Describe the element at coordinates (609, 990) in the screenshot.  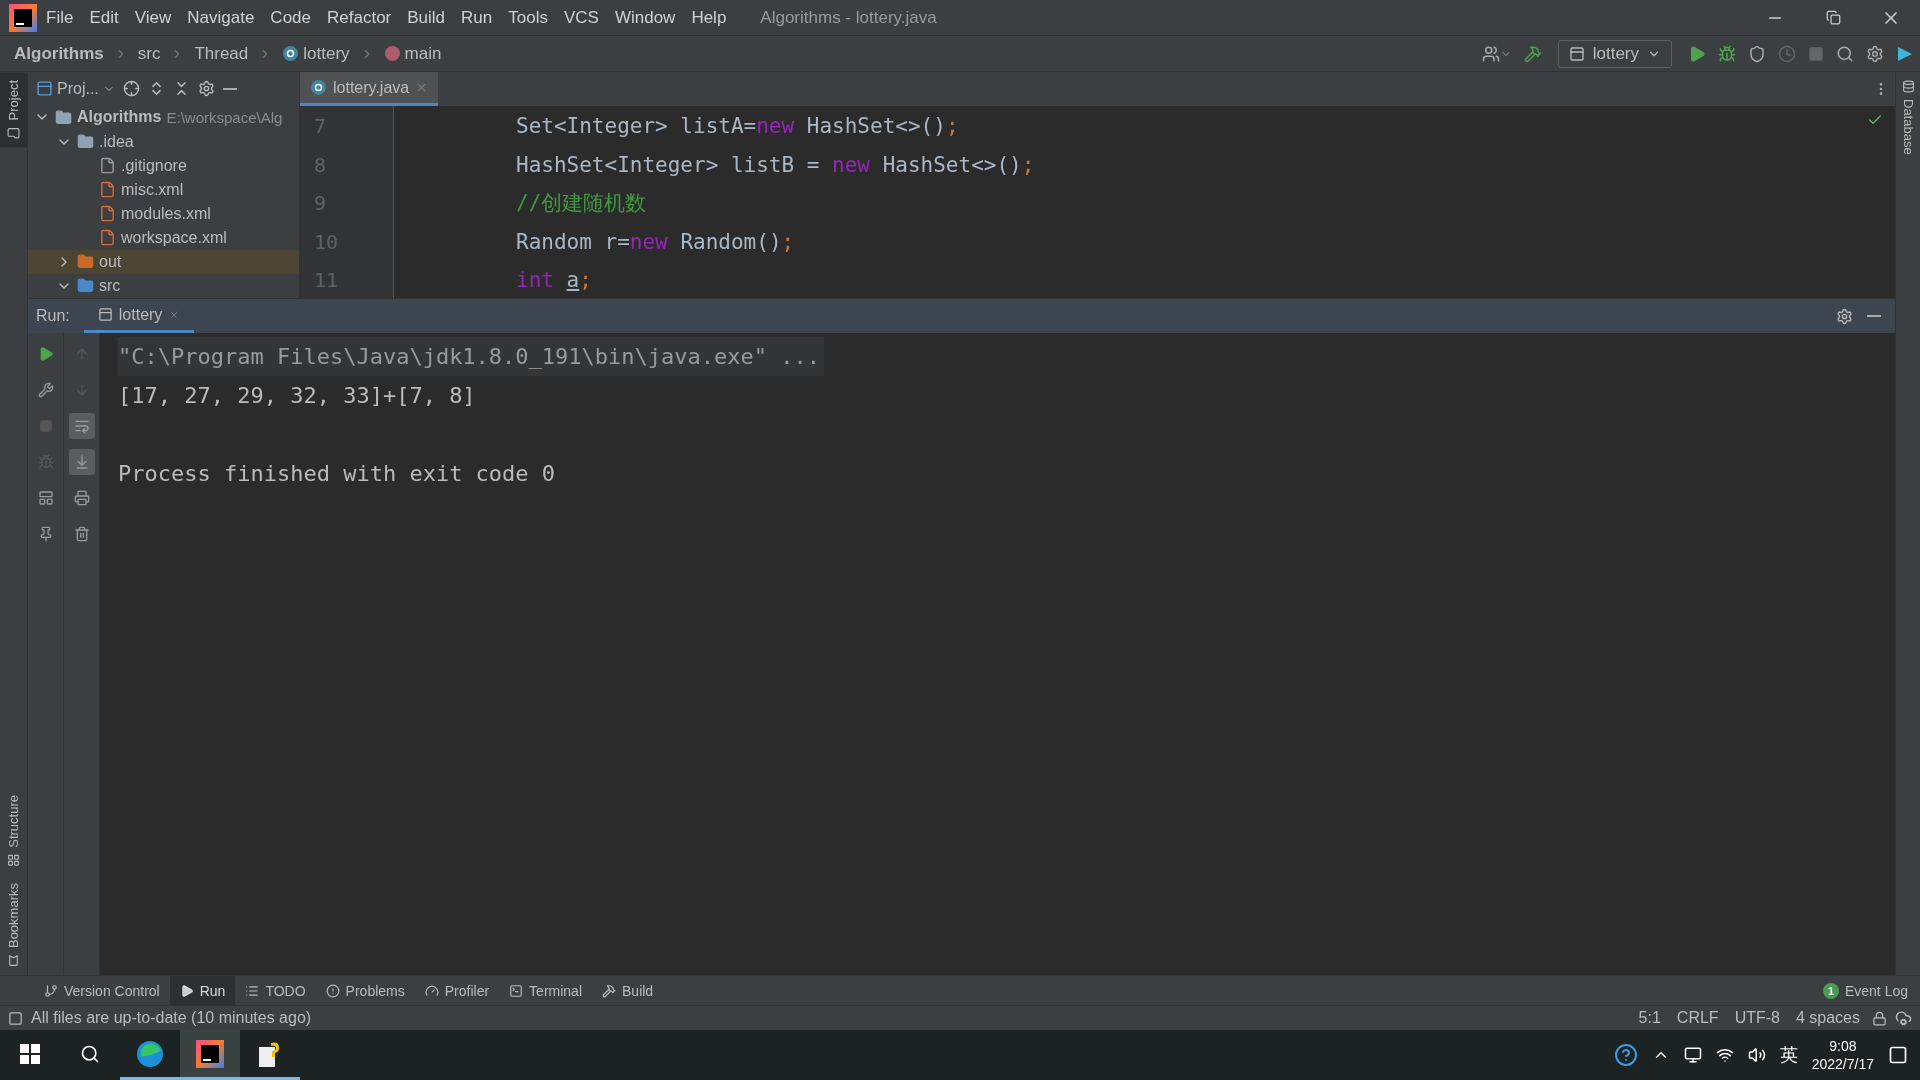
I see `hammer-icon` at that location.